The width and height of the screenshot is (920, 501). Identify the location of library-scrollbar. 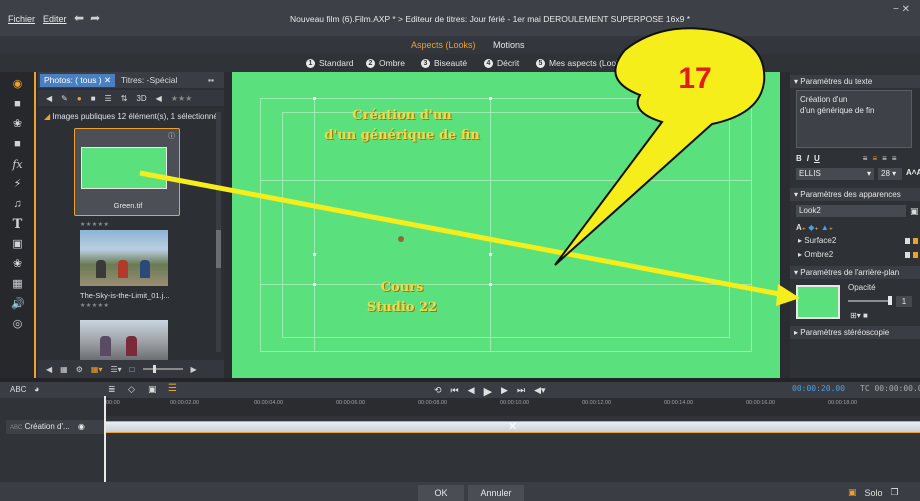
(218, 232).